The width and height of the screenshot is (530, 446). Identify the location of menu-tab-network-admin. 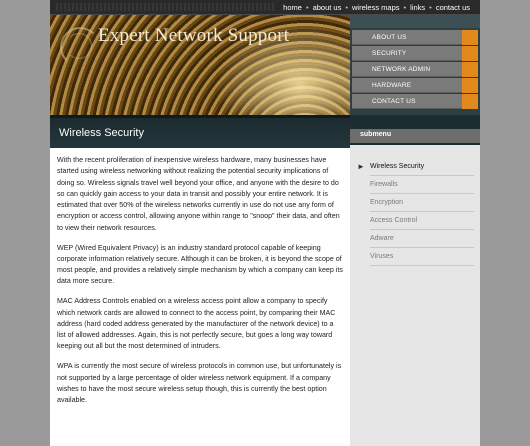
(470, 69).